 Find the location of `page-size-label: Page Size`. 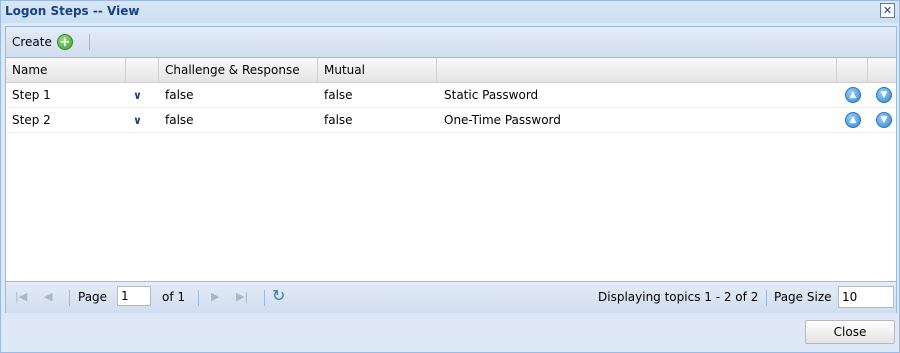

page-size-label: Page Size is located at coordinates (803, 297).